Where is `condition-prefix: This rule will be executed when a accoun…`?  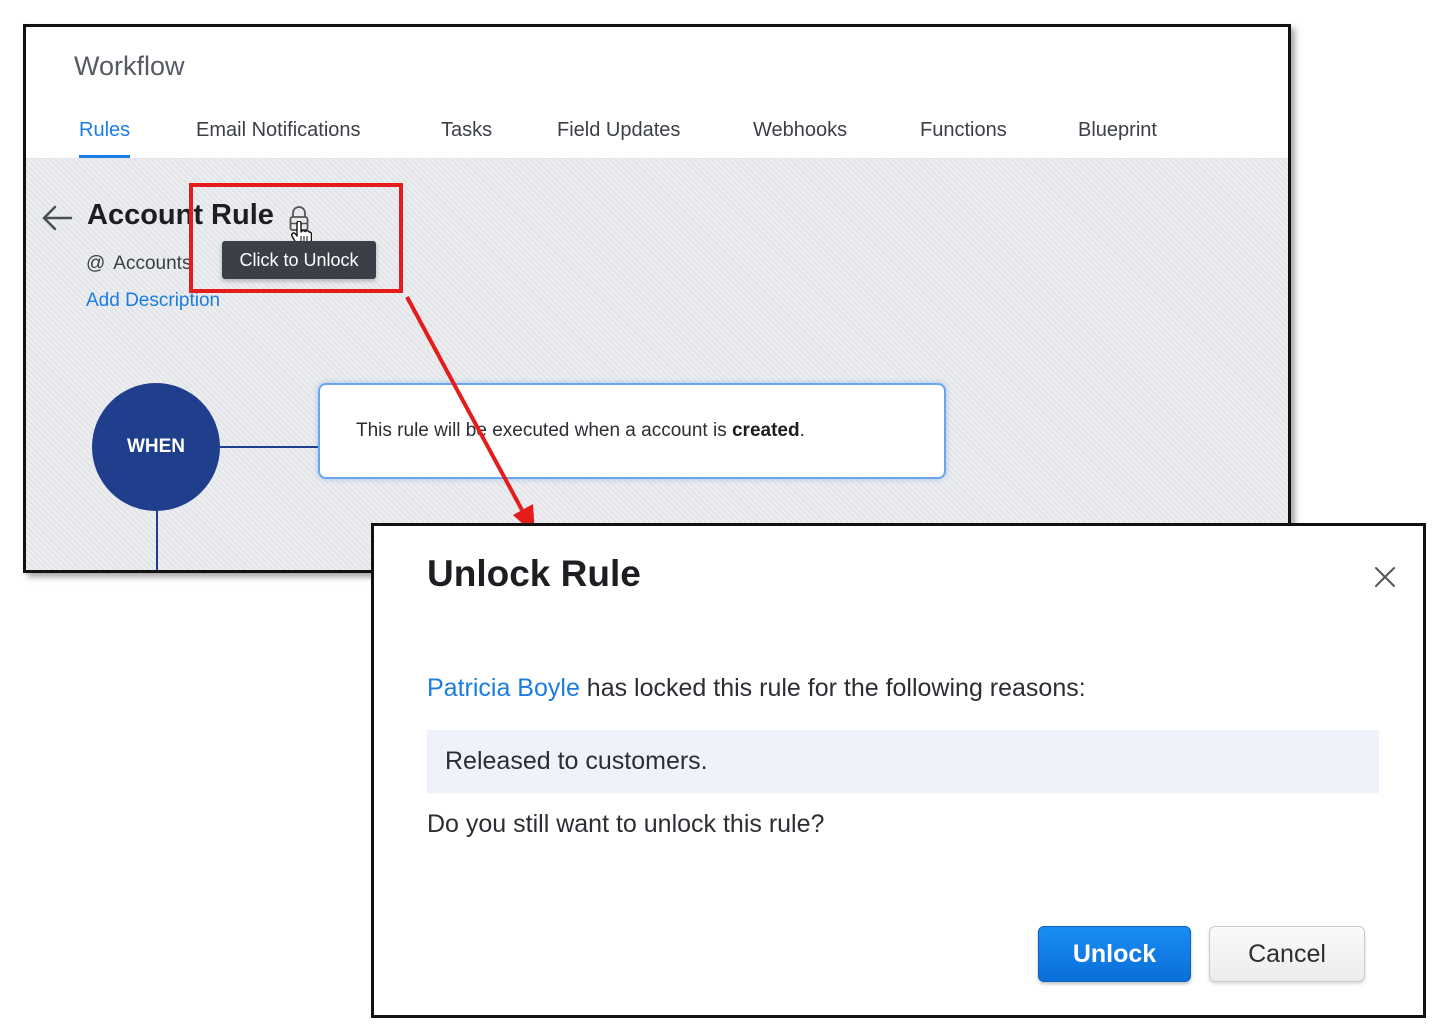
condition-prefix: This rule will be executed when a accoun… is located at coordinates (544, 430).